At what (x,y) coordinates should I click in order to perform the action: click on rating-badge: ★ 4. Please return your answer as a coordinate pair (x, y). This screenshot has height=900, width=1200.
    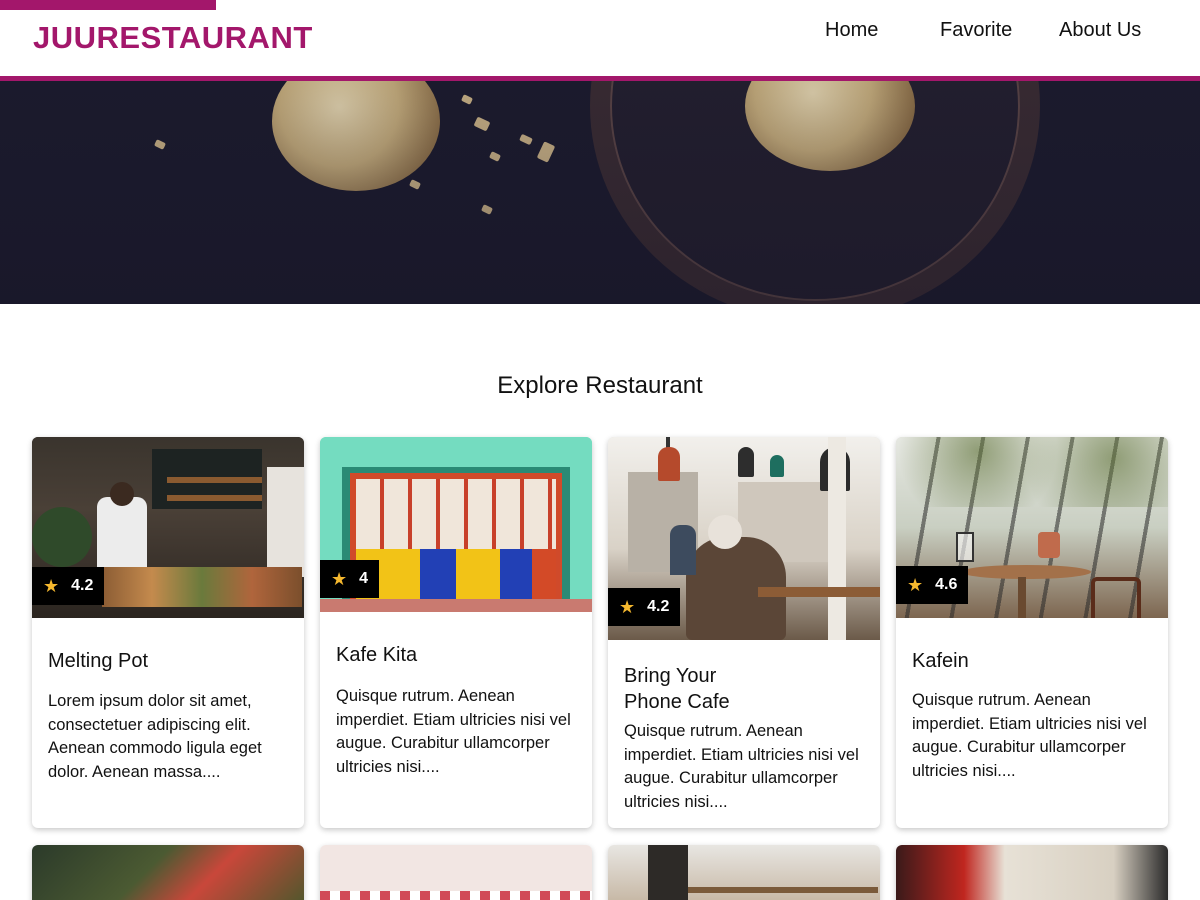
    Looking at the image, I should click on (350, 579).